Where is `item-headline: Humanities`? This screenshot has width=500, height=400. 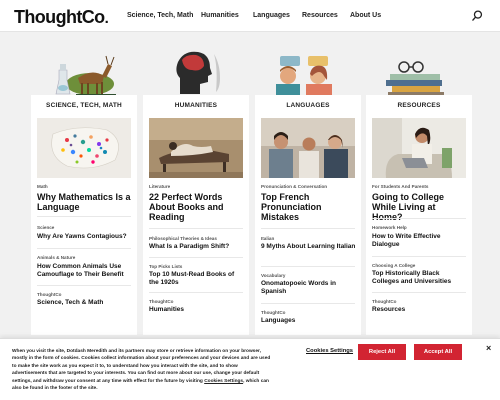
item-headline: Humanities is located at coordinates (197, 310).